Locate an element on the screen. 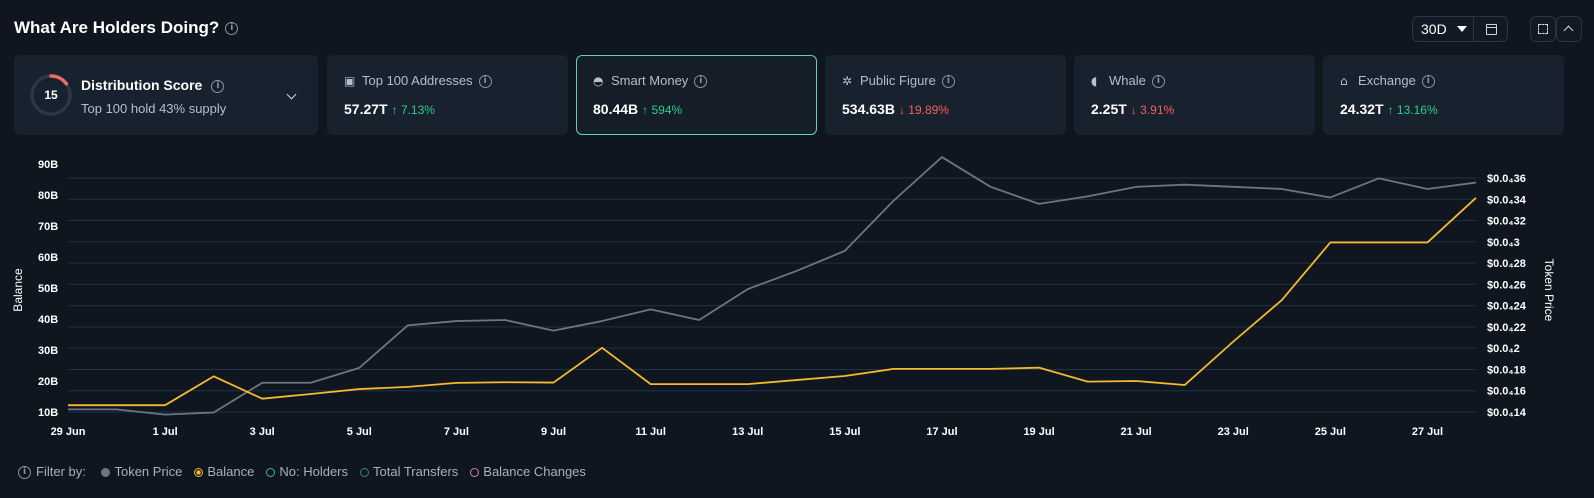 The width and height of the screenshot is (1594, 498). card-value-text: 80.44B is located at coordinates (616, 109).